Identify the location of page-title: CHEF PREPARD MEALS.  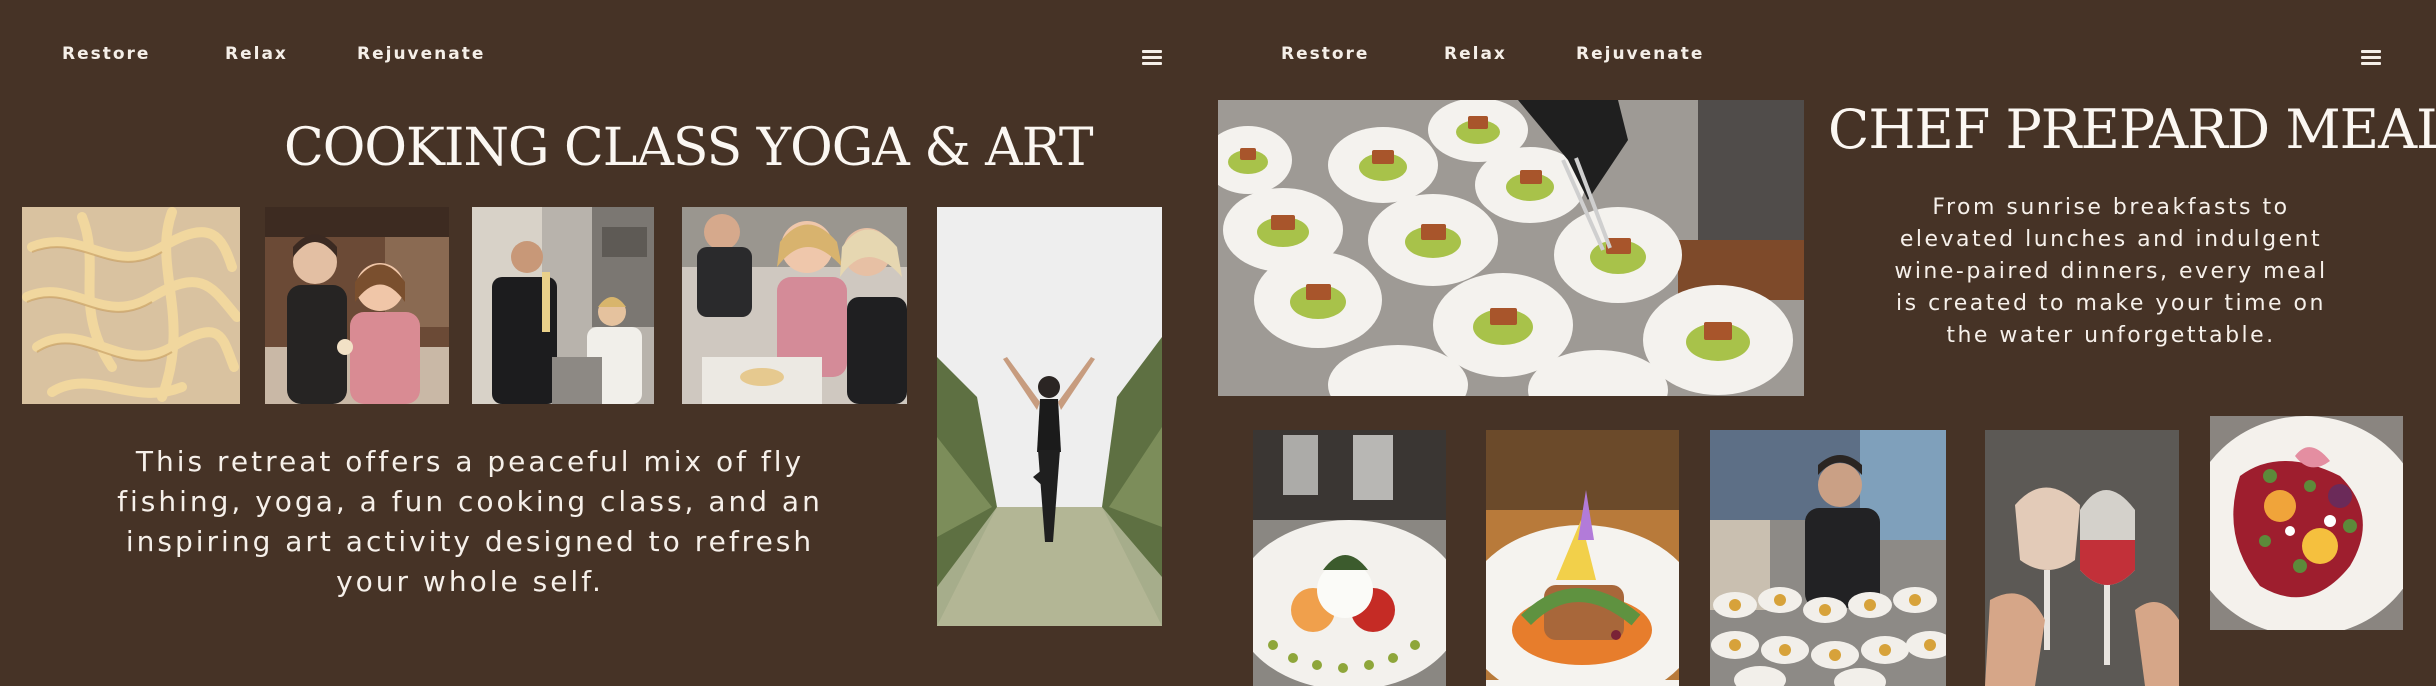
(2132, 129).